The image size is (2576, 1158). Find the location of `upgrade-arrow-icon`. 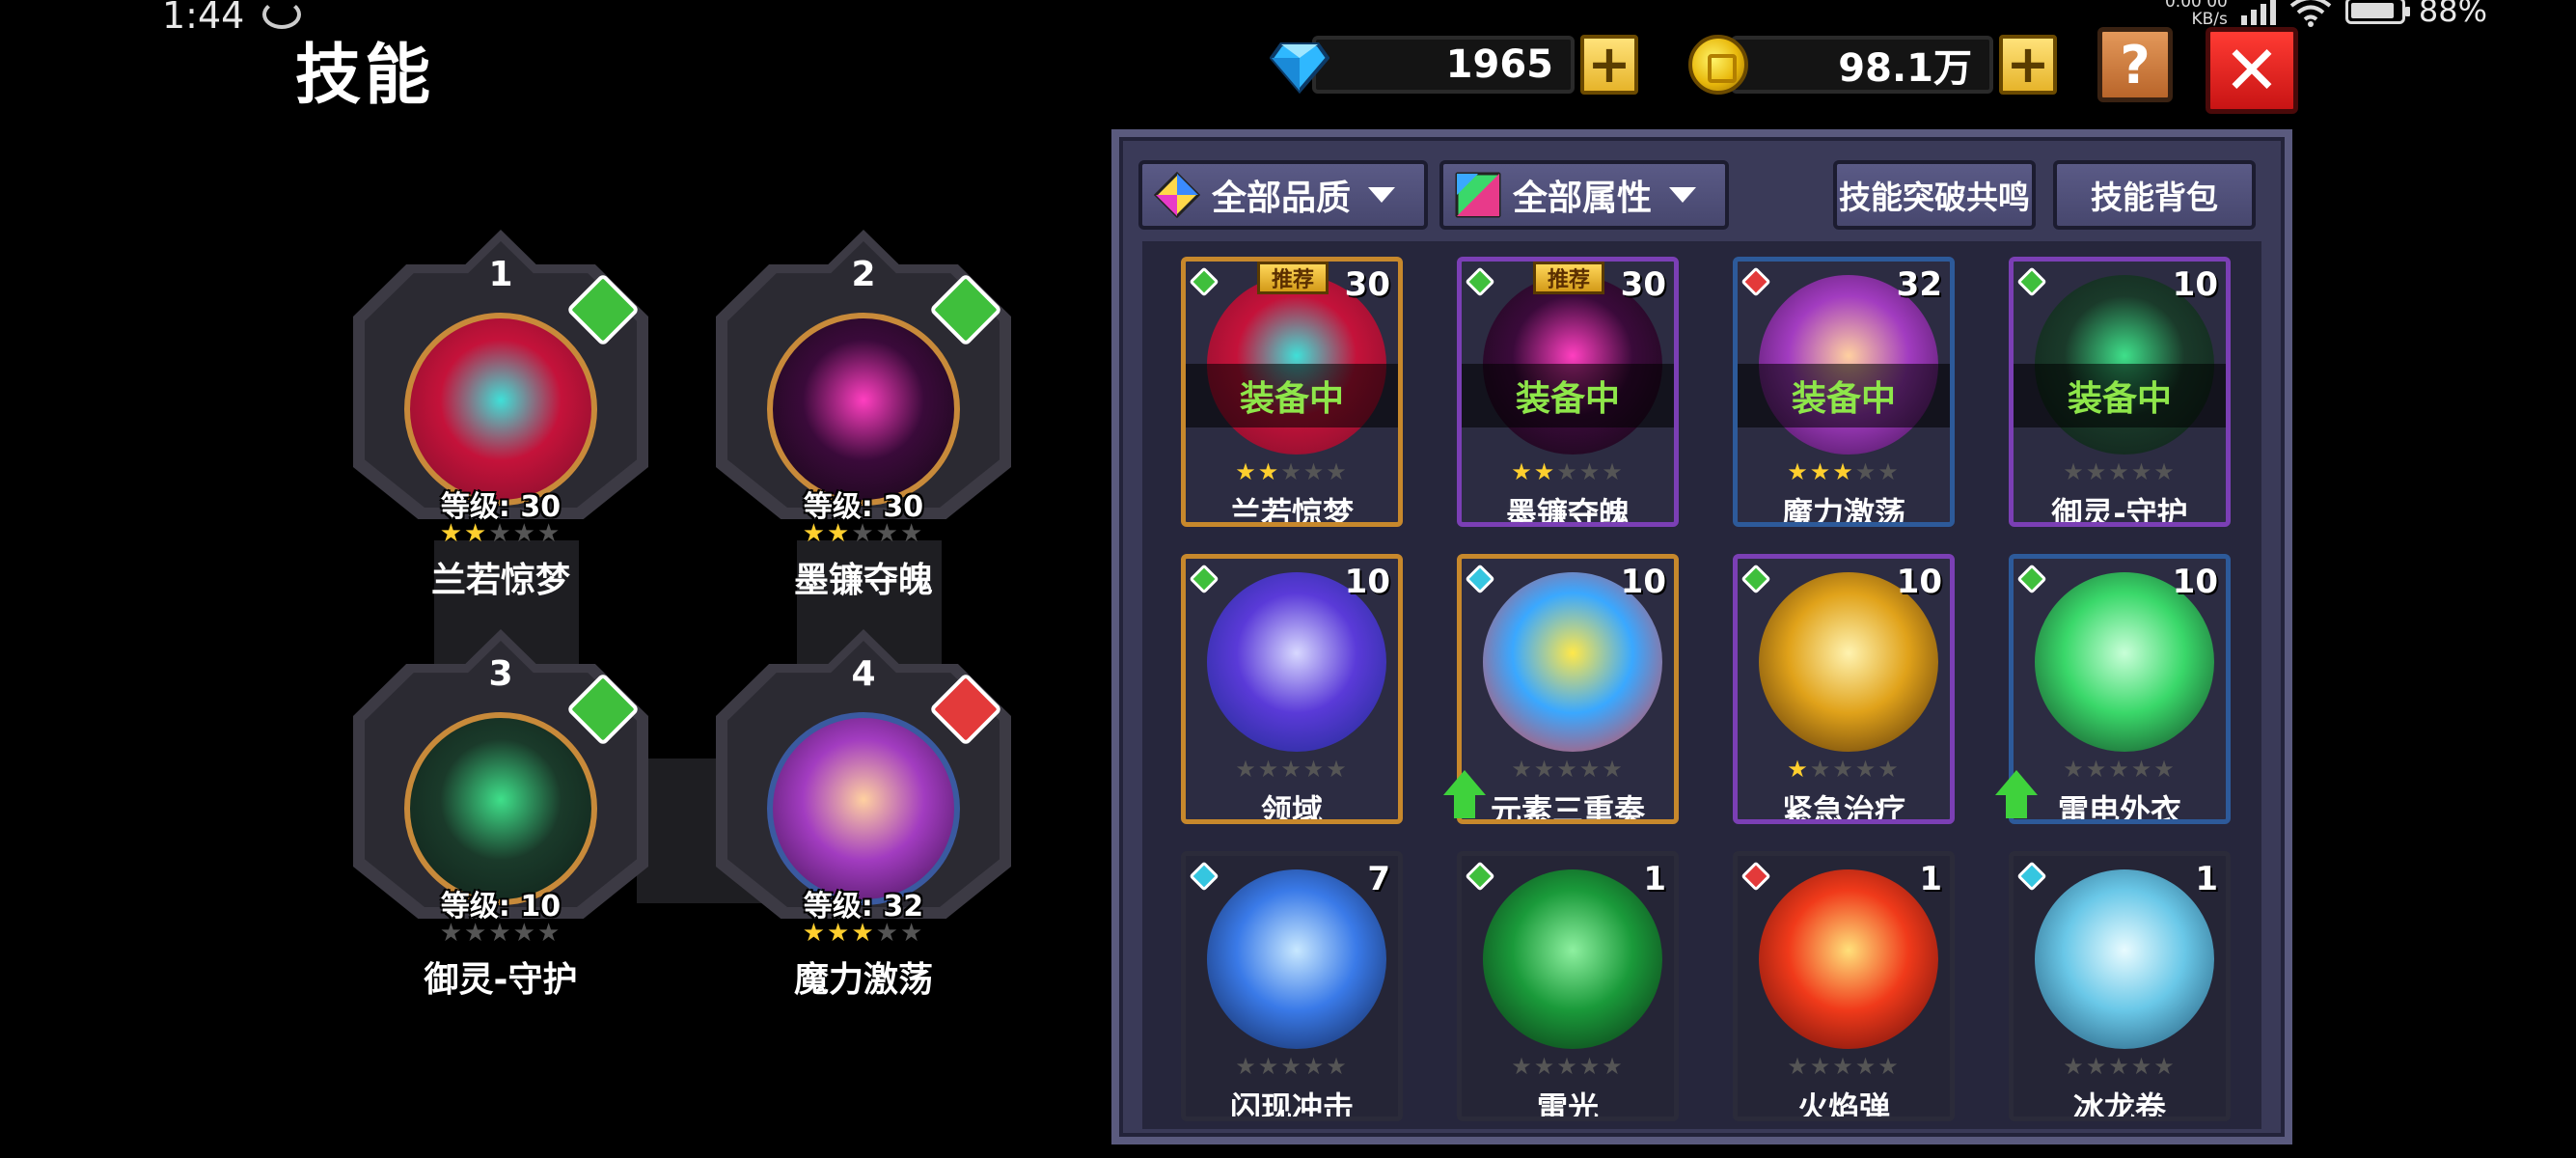

upgrade-arrow-icon is located at coordinates (2017, 796).